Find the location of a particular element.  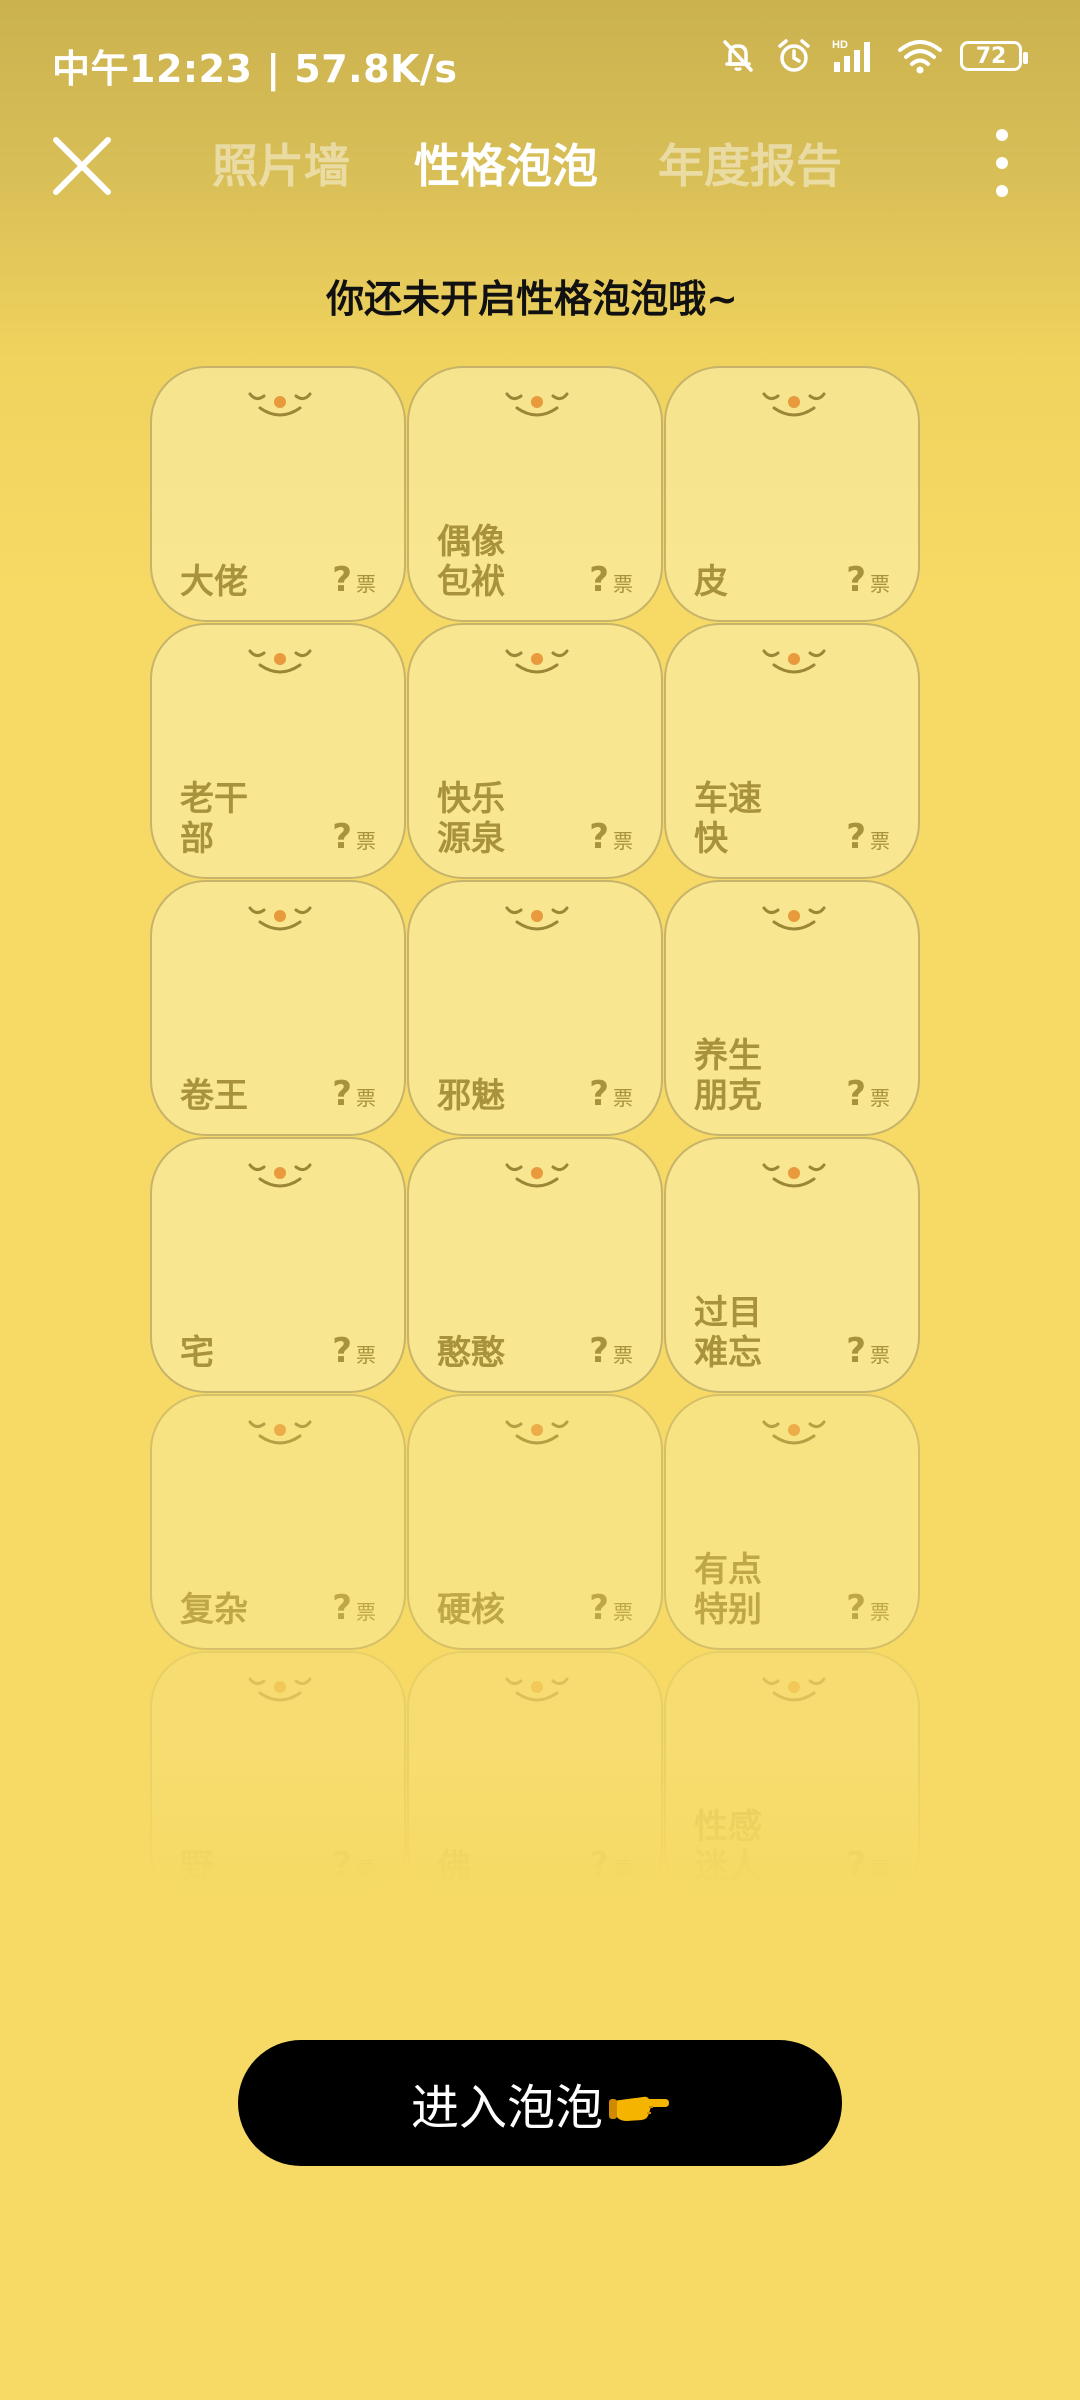

bubble-card: 快乐 源泉 ? 票 is located at coordinates (535, 751).